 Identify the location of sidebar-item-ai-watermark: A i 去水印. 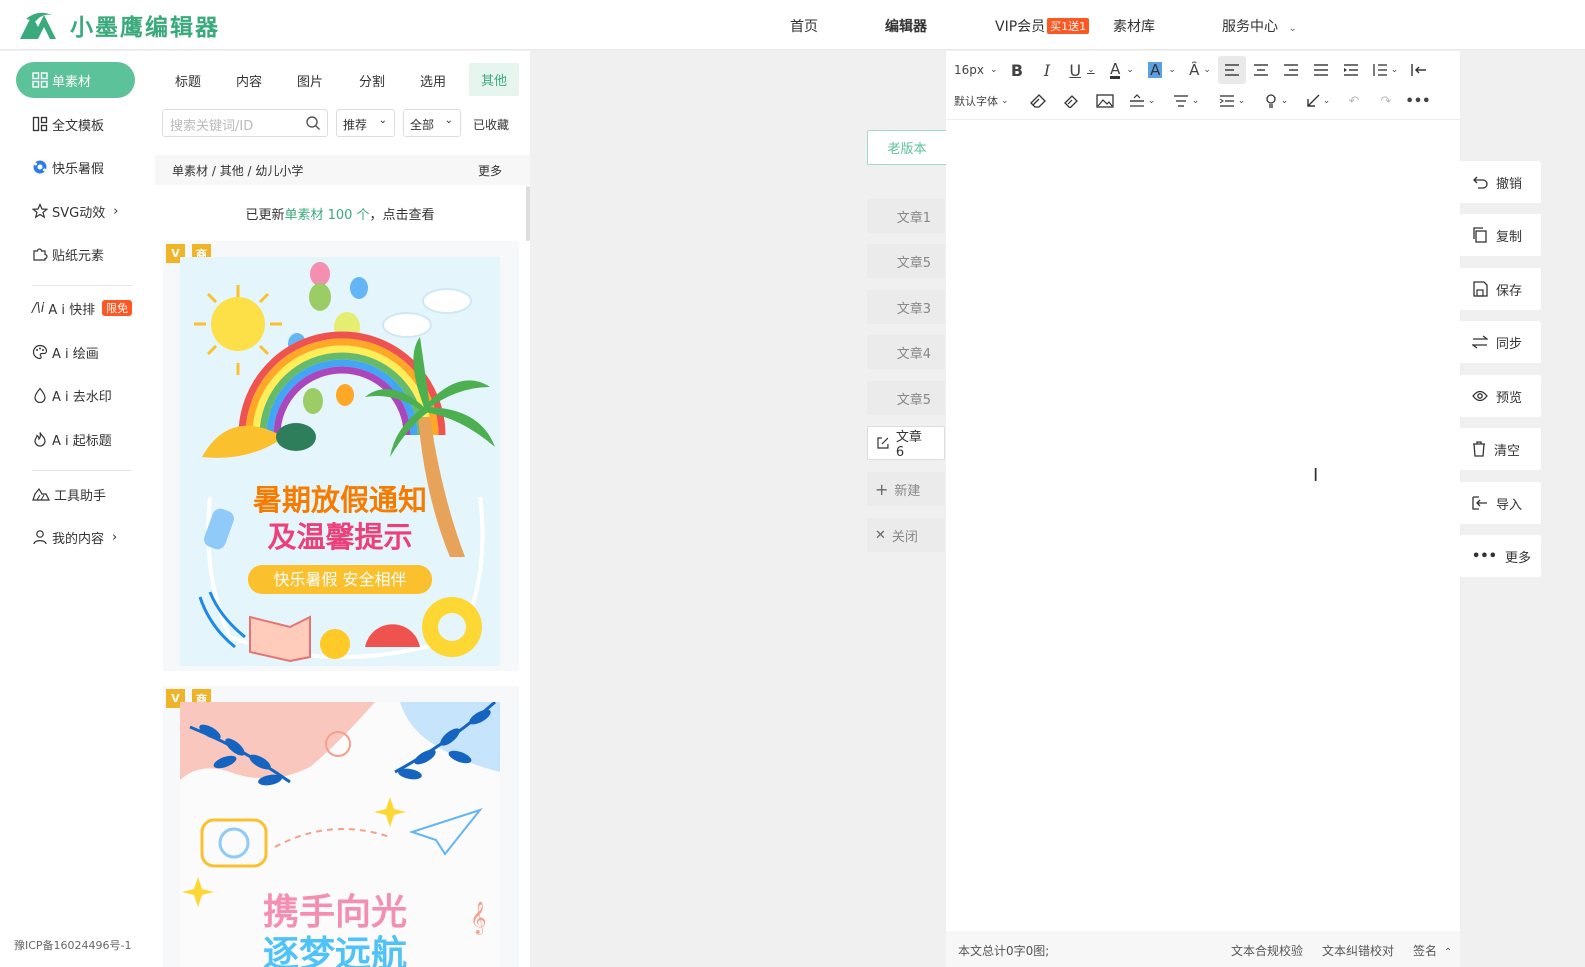
(75, 395).